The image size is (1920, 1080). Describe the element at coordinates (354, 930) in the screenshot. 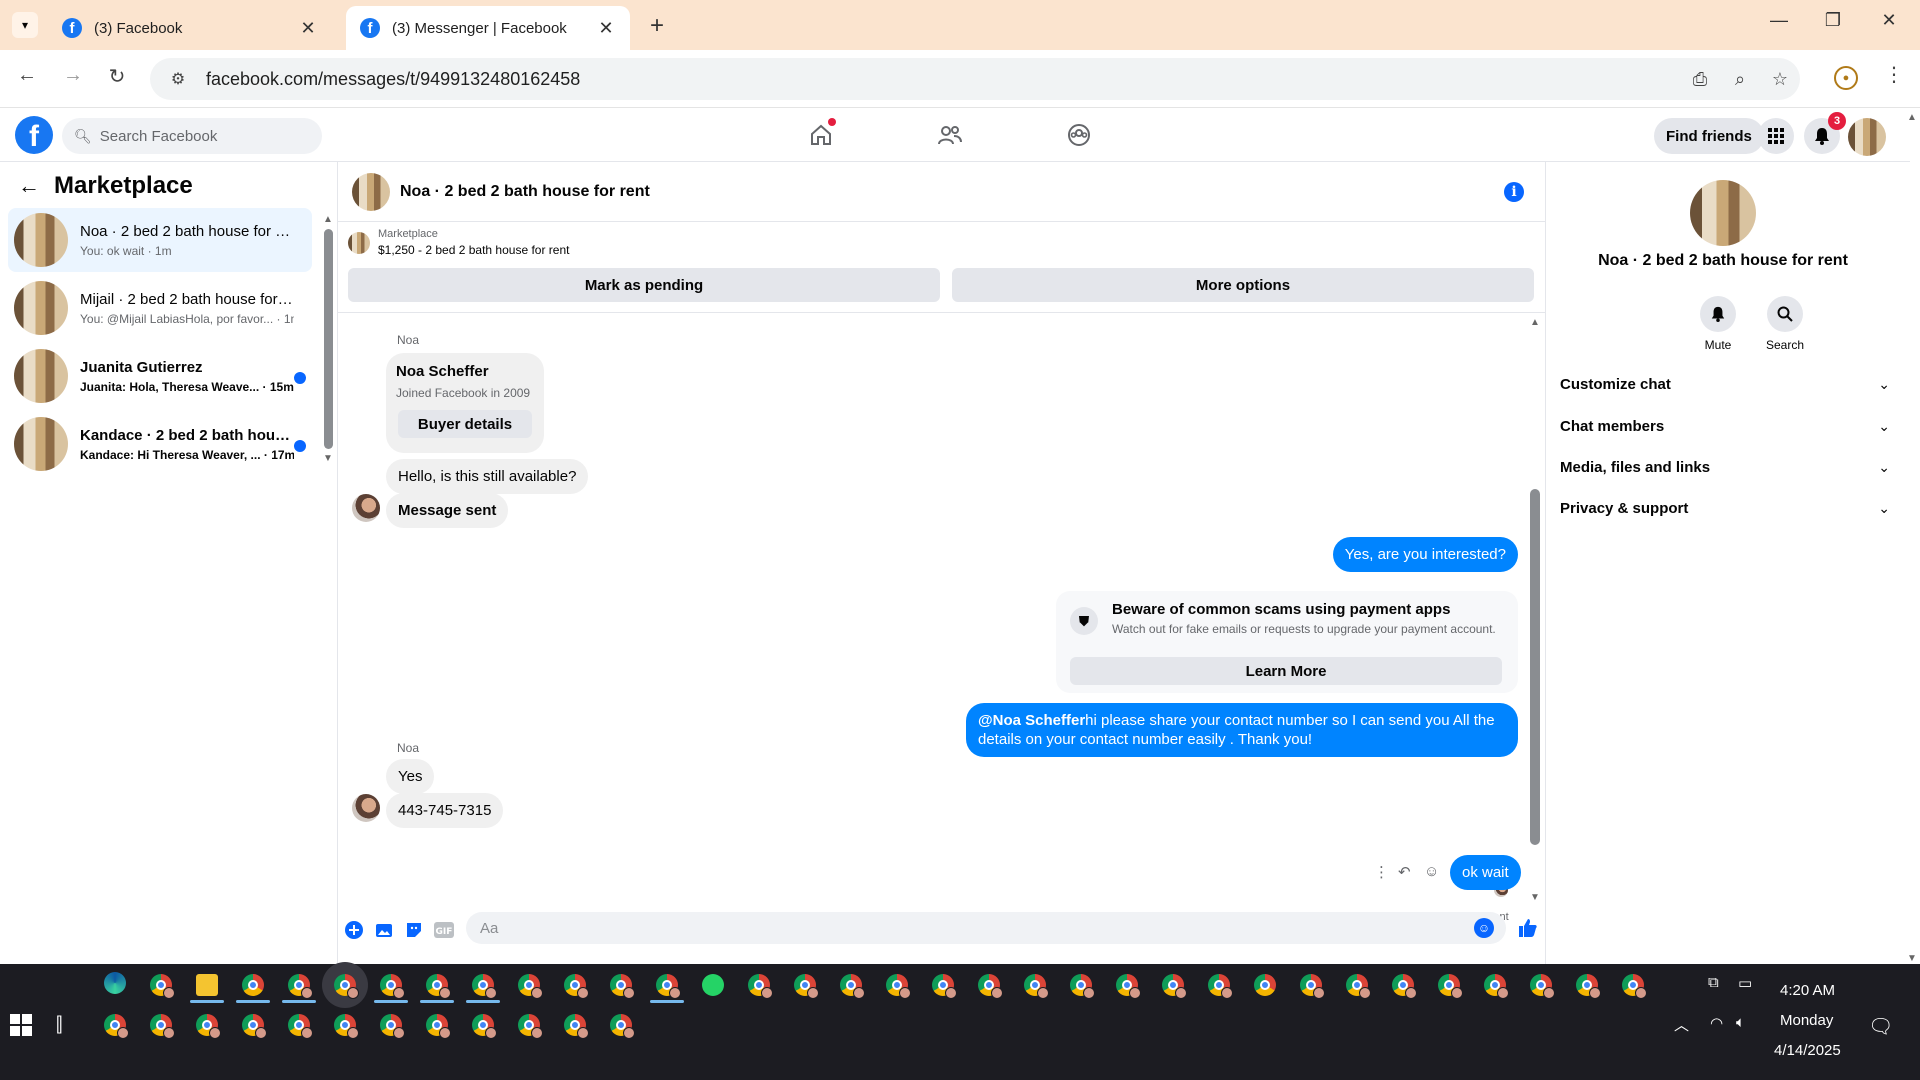

I see `plus-icon` at that location.